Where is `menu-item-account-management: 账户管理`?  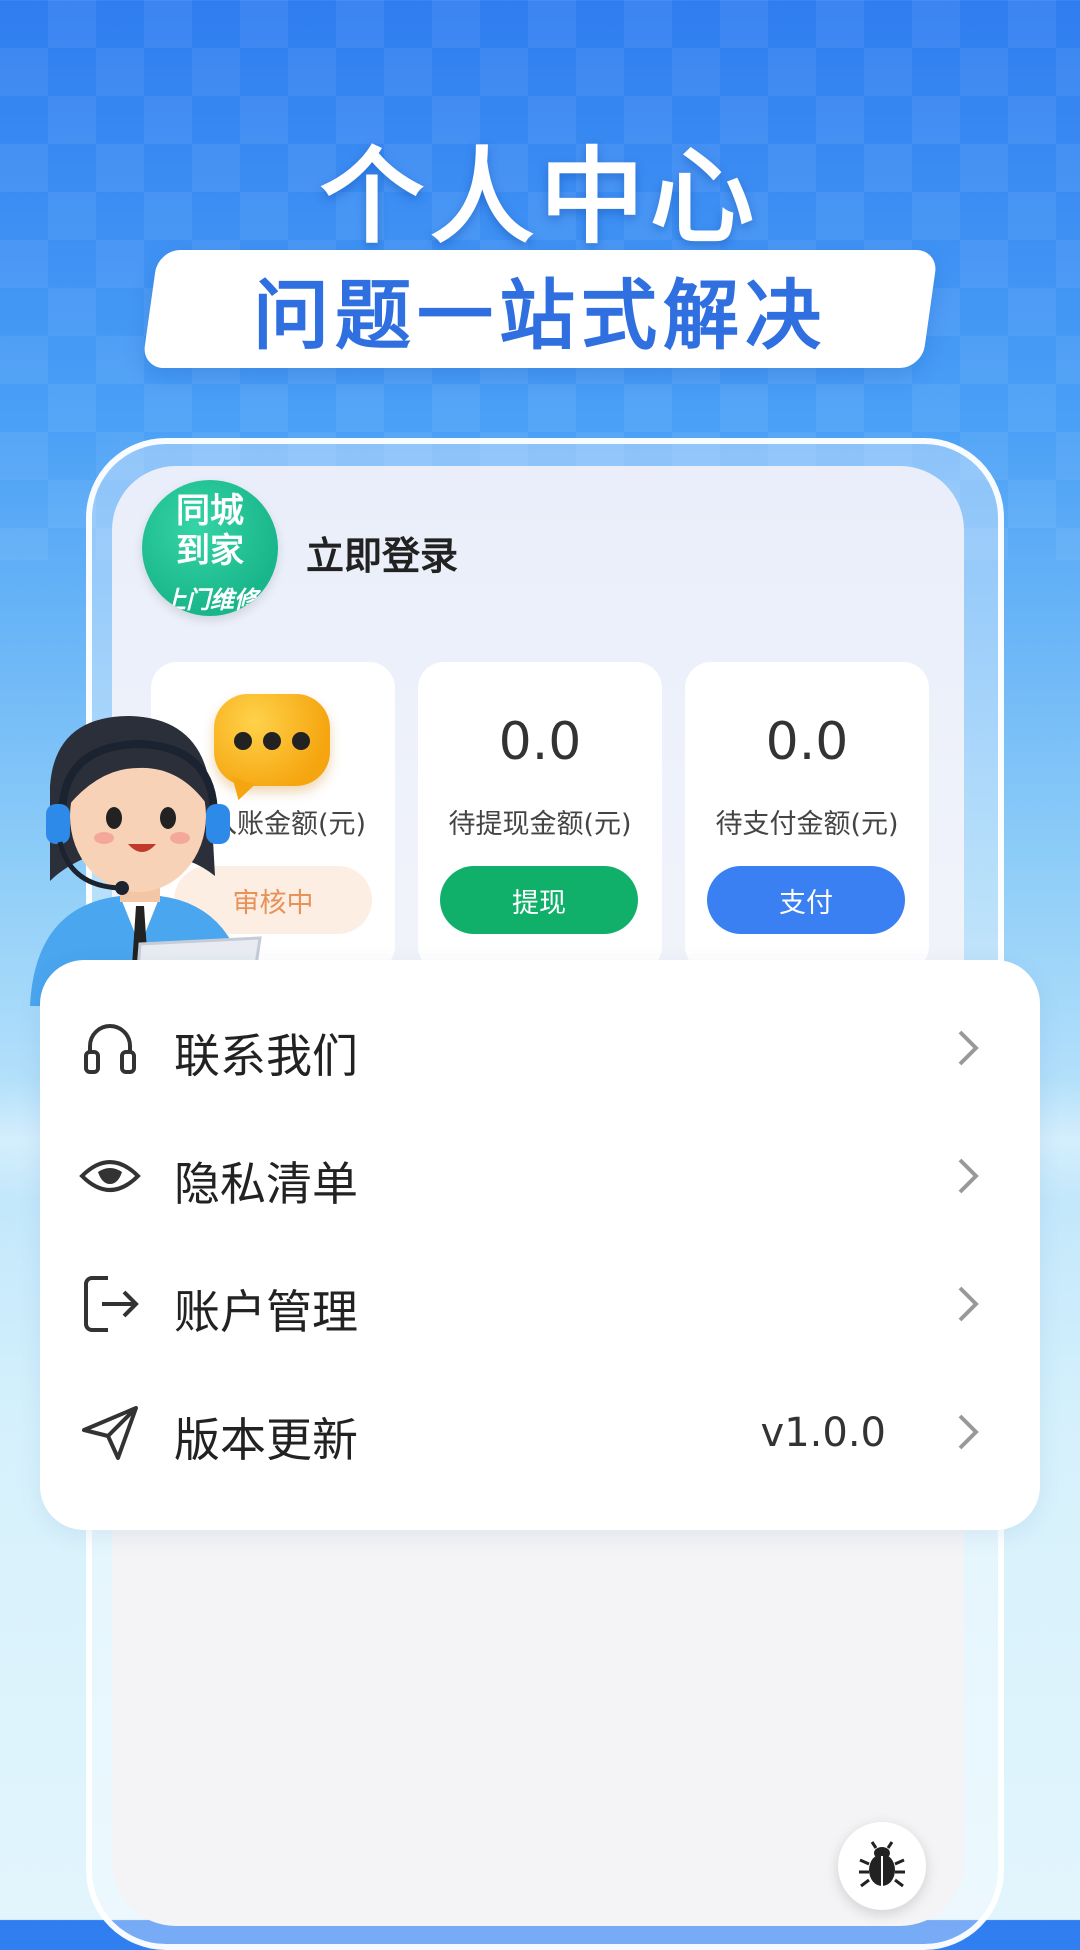 menu-item-account-management: 账户管理 is located at coordinates (540, 1304).